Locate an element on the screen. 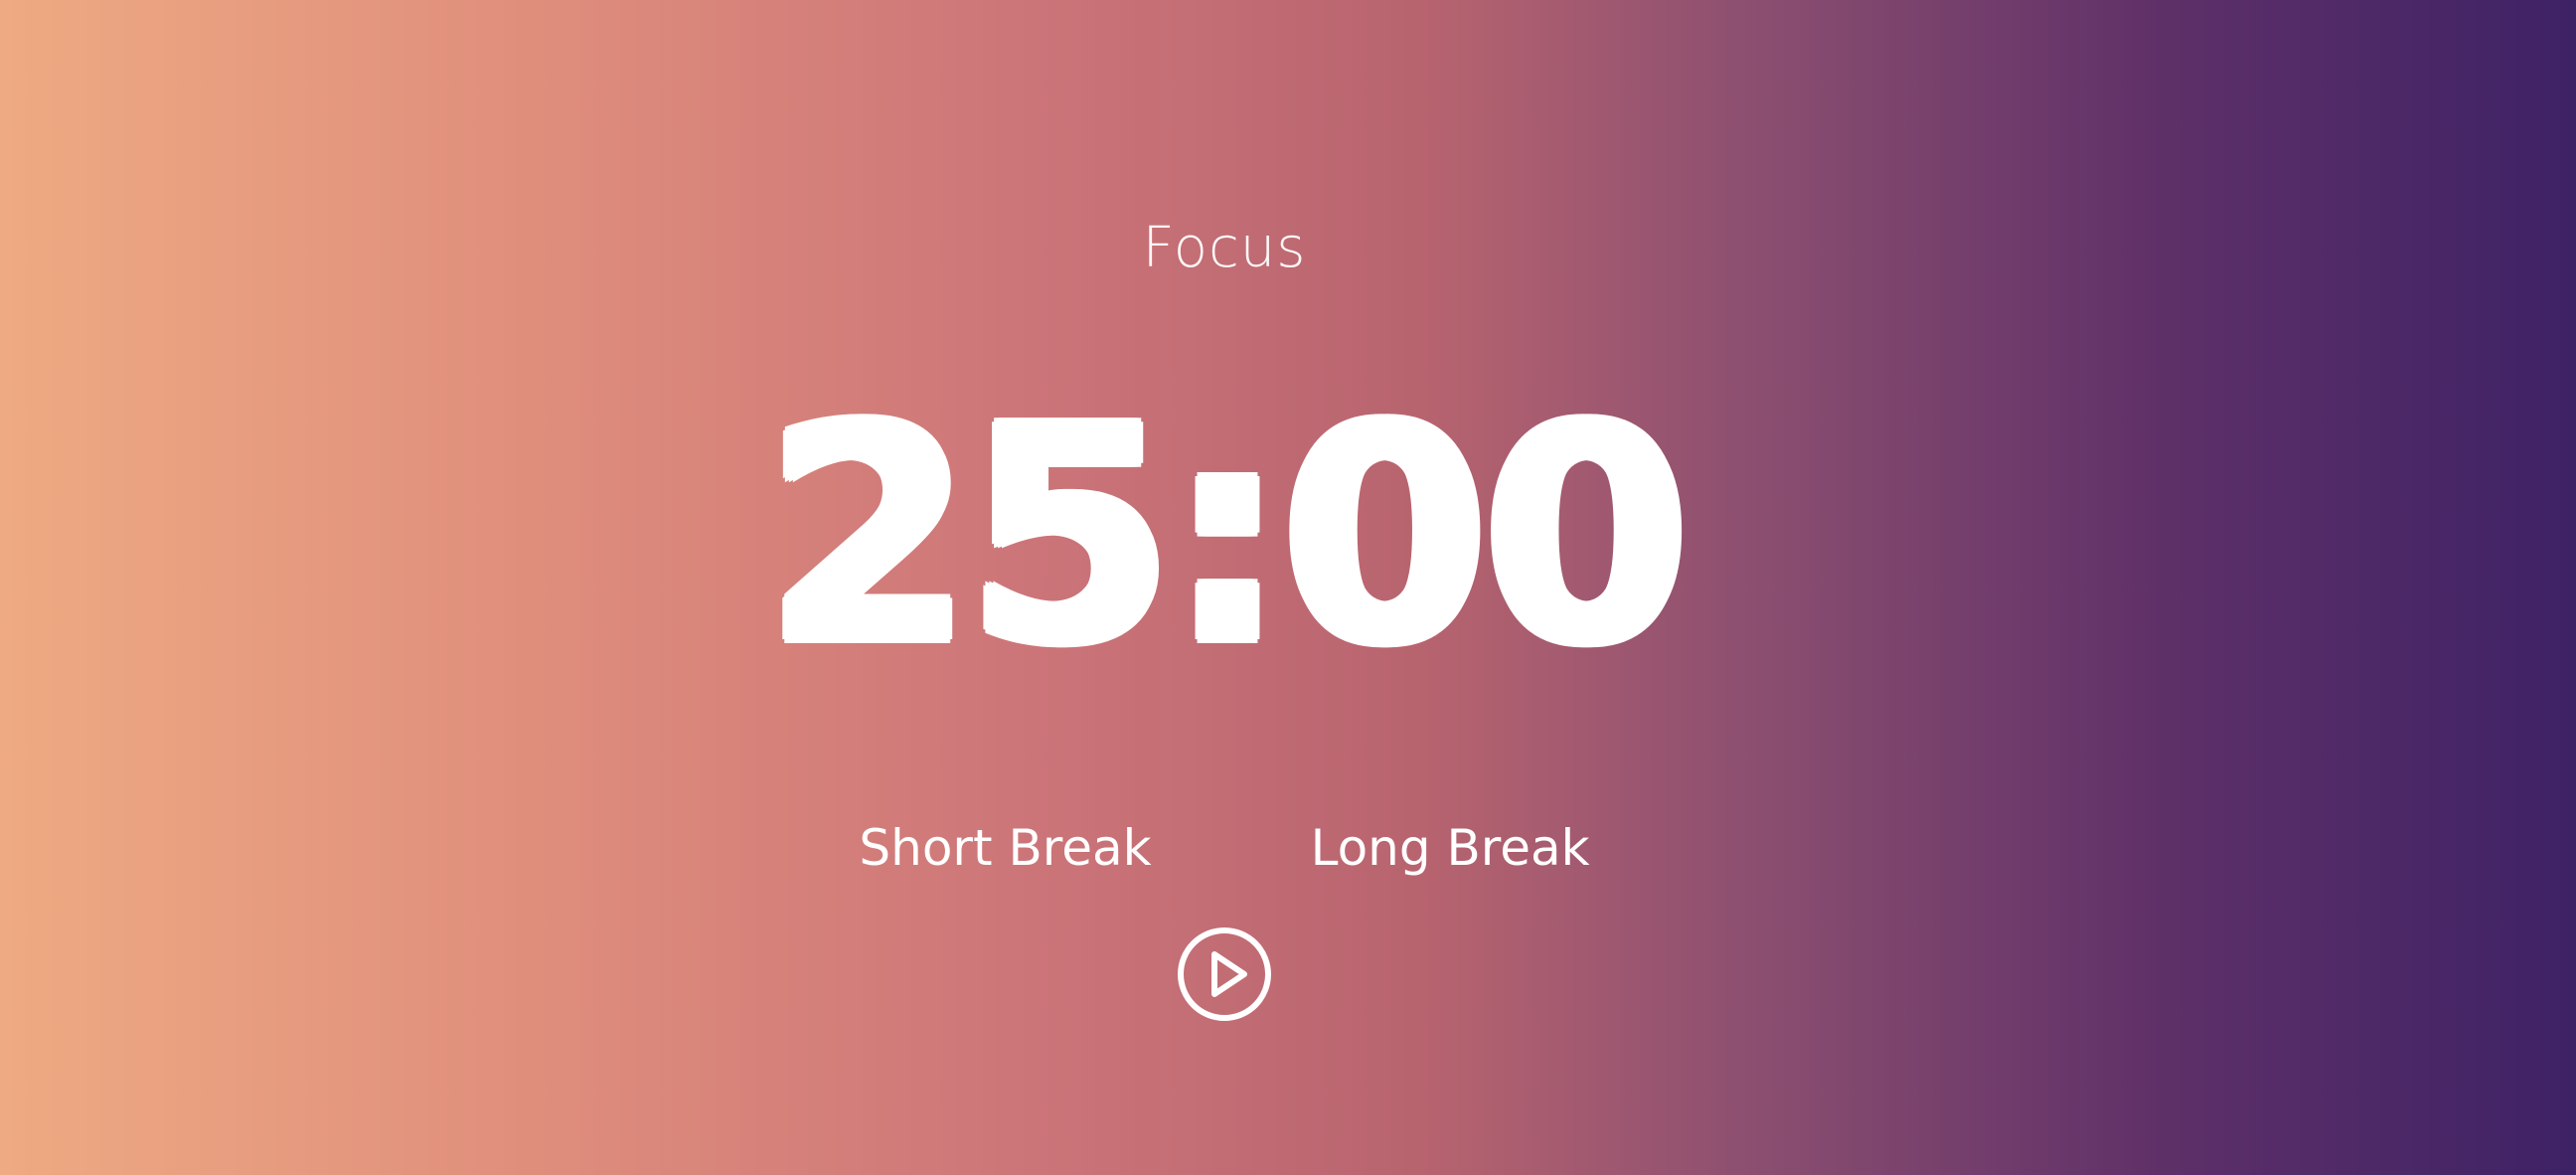 This screenshot has width=2576, height=1175. play-button is located at coordinates (1224, 974).